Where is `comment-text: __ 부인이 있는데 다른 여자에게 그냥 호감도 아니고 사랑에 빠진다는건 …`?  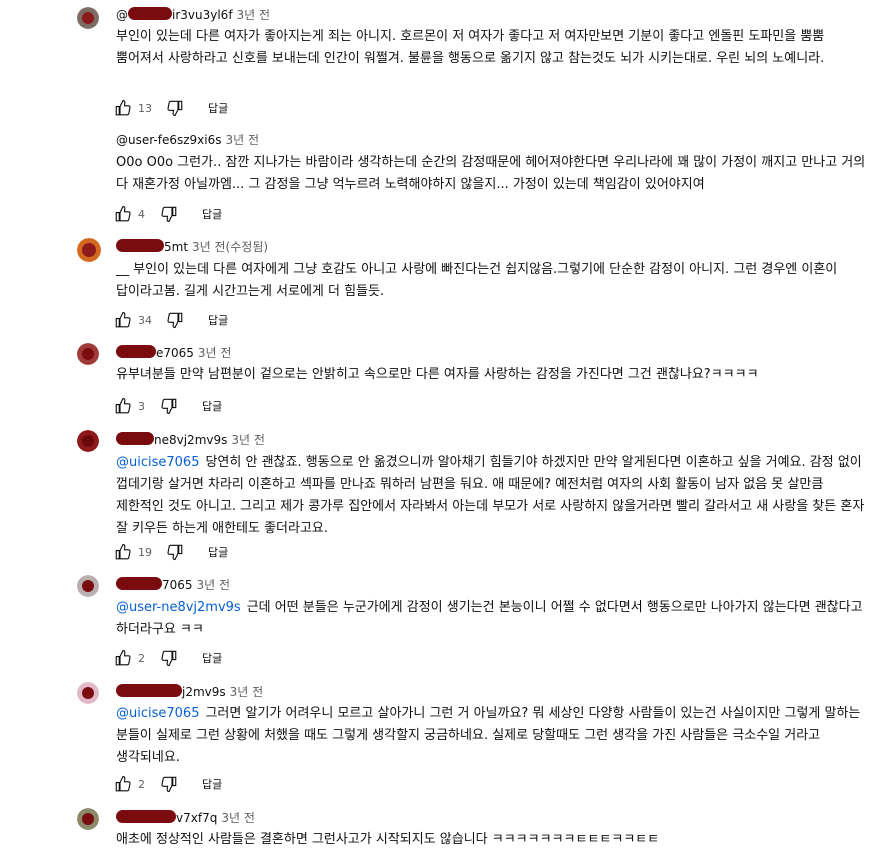 comment-text: __ 부인이 있는데 다른 여자에게 그냥 호감도 아니고 사랑에 빠진다는건 … is located at coordinates (477, 280).